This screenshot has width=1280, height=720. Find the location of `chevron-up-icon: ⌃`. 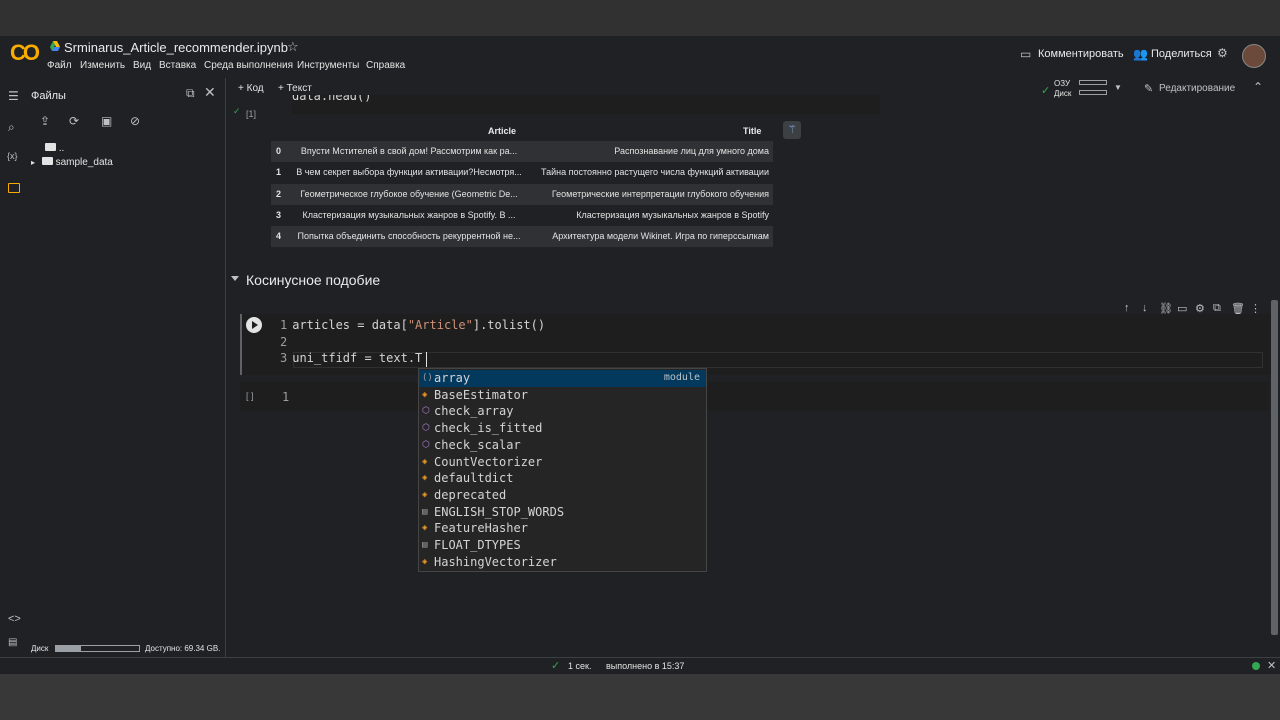

chevron-up-icon: ⌃ is located at coordinates (1258, 87).